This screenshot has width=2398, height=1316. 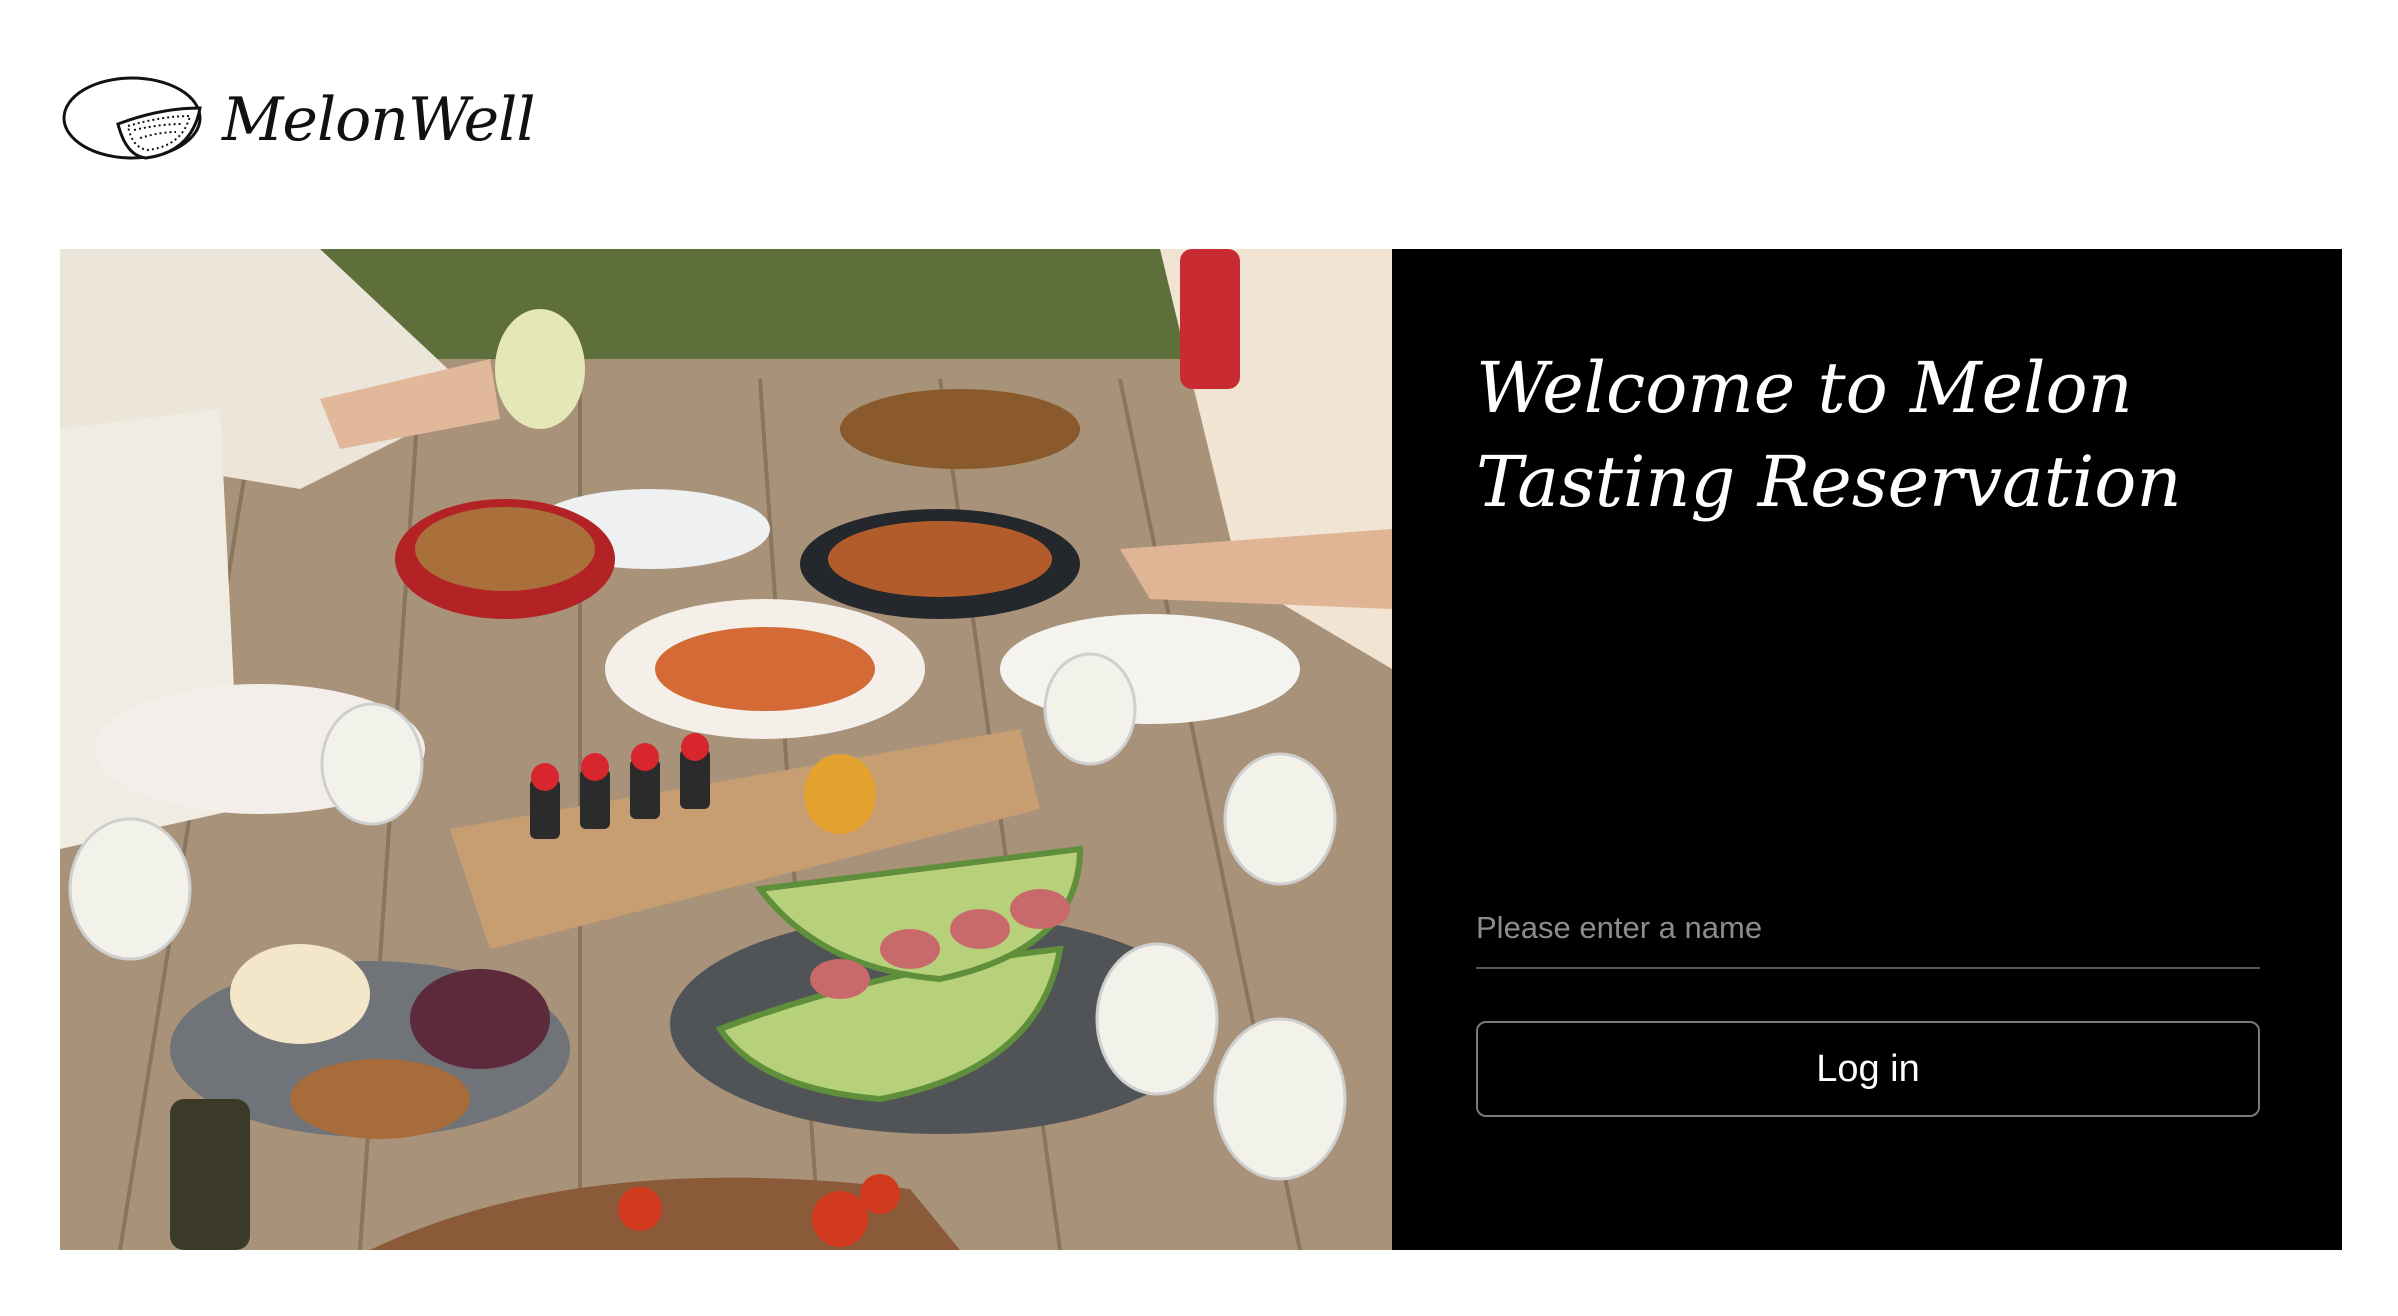 I want to click on site-header: MelonWell, so click(x=298, y=120).